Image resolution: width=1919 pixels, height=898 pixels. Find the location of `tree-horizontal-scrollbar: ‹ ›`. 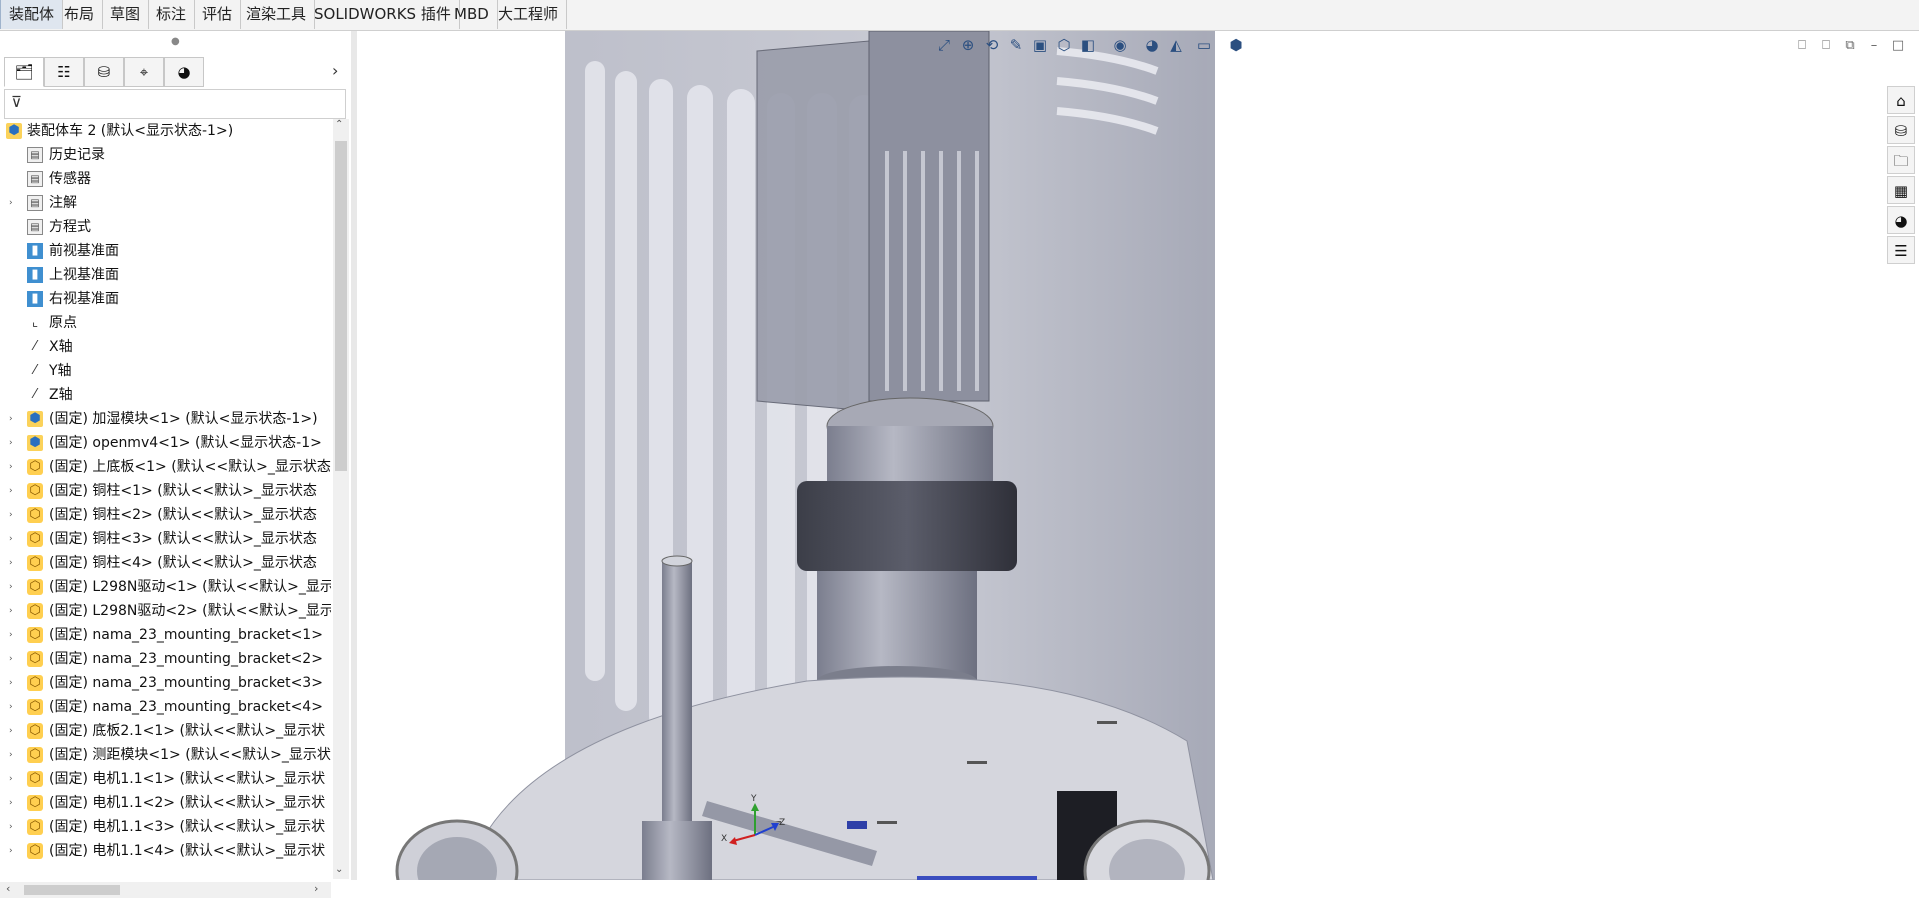

tree-horizontal-scrollbar: ‹ › is located at coordinates (165, 890).